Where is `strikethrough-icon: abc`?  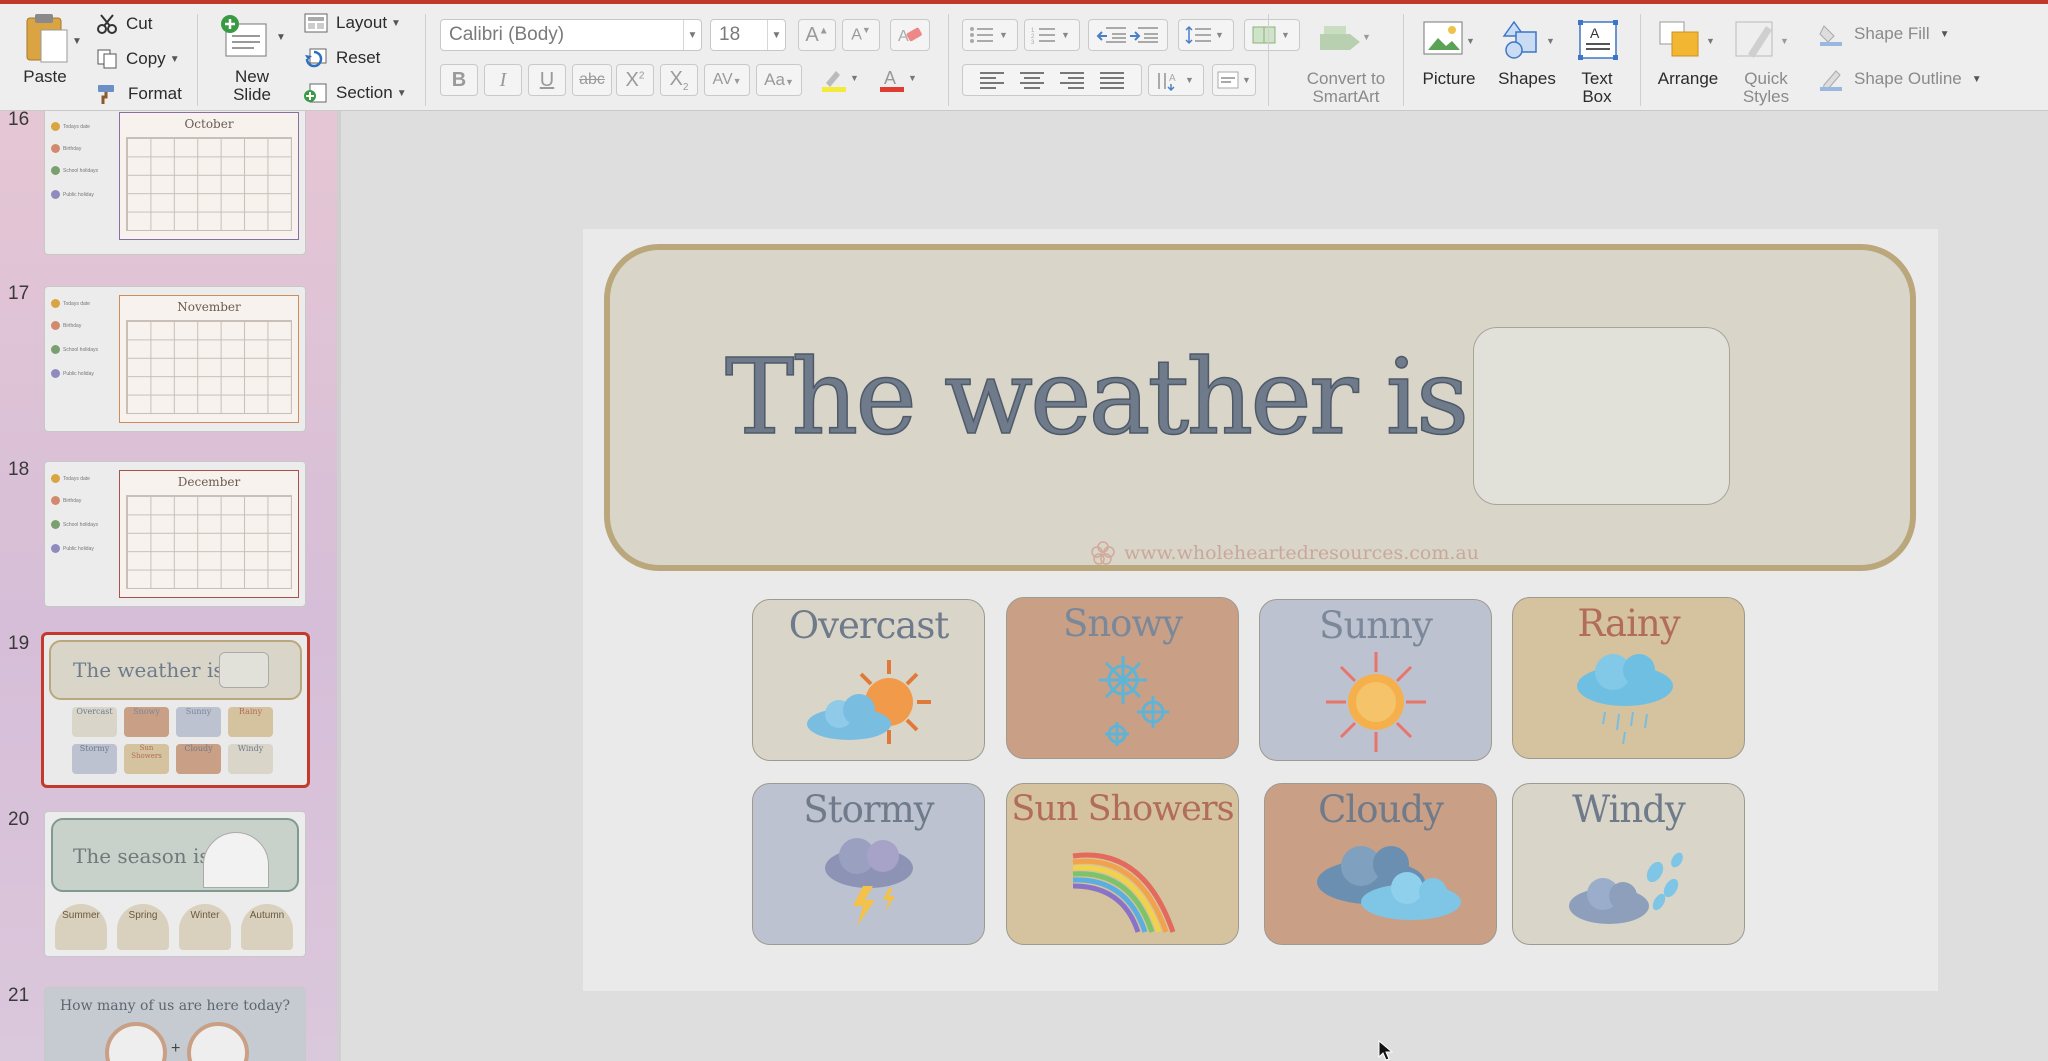
strikethrough-icon: abc is located at coordinates (592, 79).